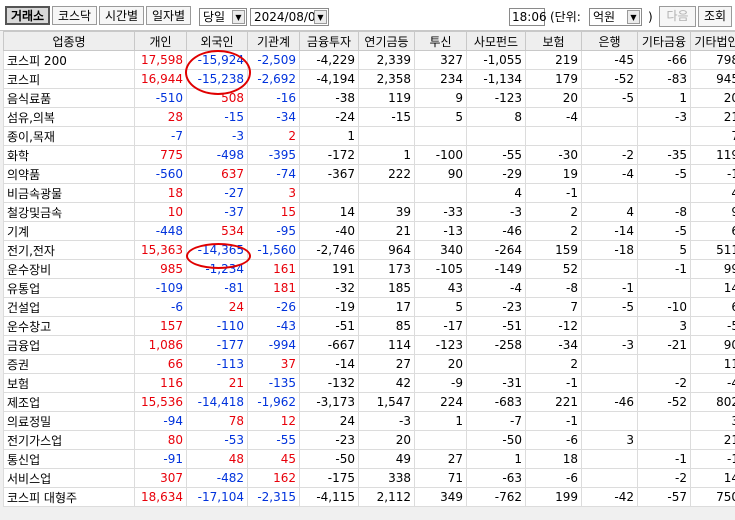  I want to click on pension-cell: 173, so click(386, 269).